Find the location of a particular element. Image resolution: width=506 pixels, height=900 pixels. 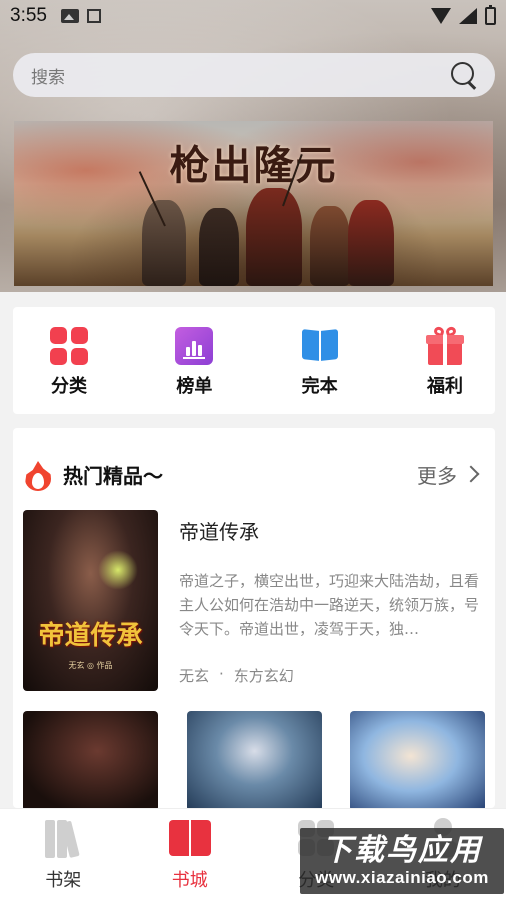

cover-author: 无玄 ◎ 作品 is located at coordinates (90, 665).